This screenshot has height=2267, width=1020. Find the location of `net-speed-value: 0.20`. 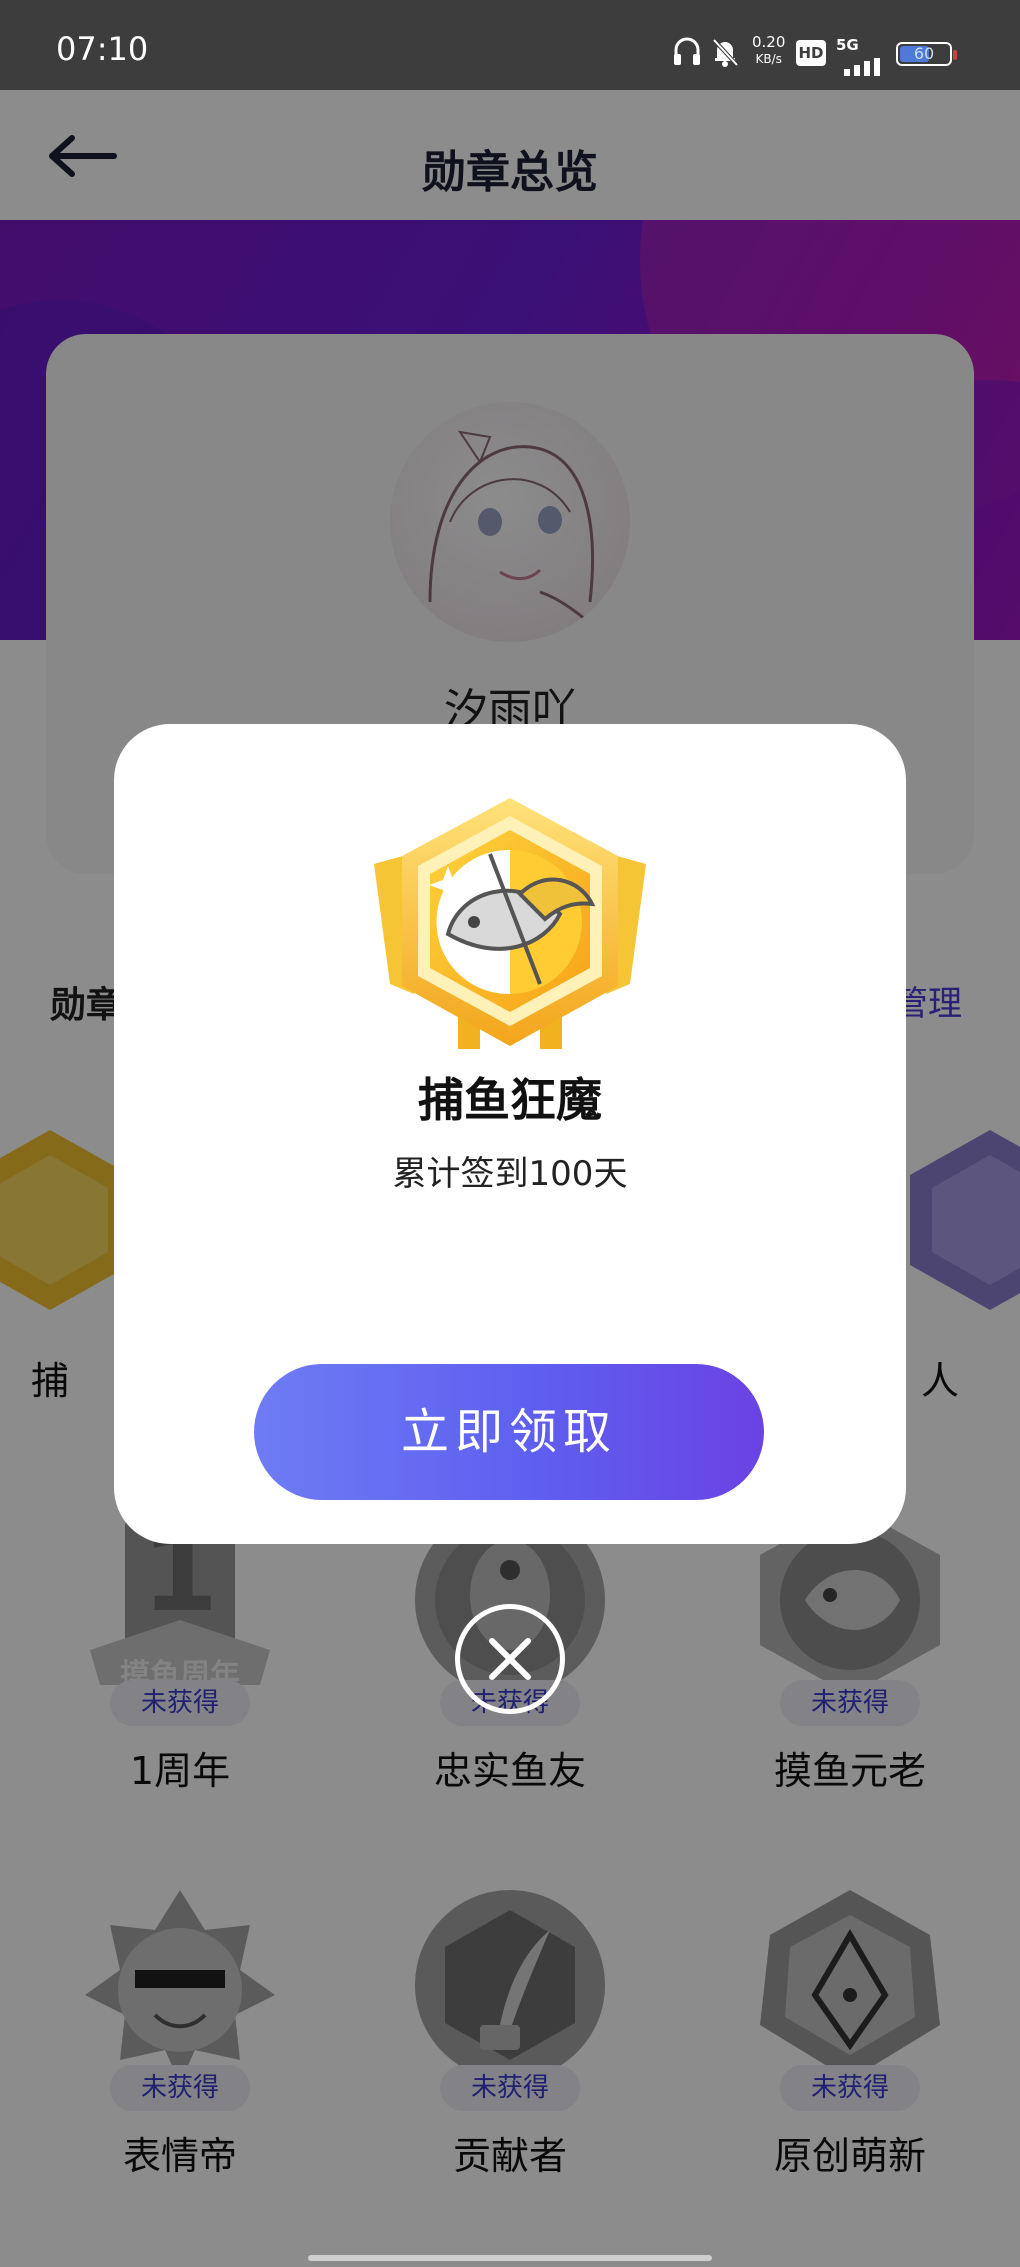

net-speed-value: 0.20 is located at coordinates (769, 42).